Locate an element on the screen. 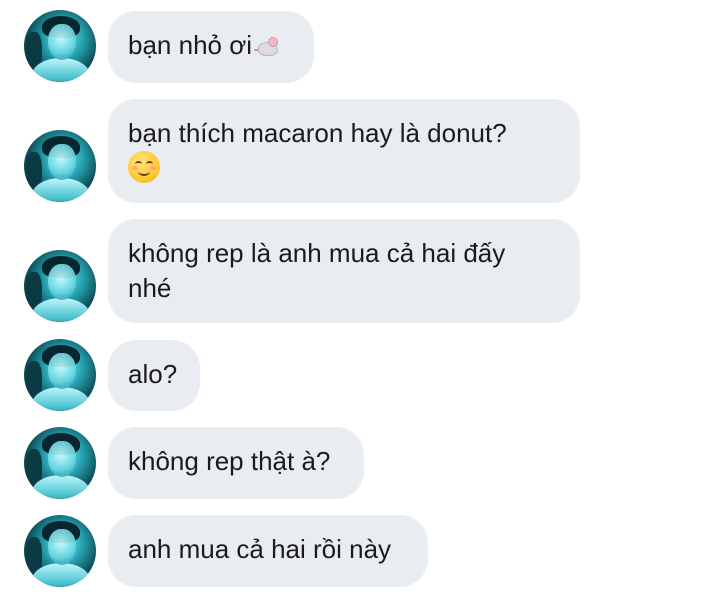  message-text: anh mua cả hai rồi này is located at coordinates (260, 549).